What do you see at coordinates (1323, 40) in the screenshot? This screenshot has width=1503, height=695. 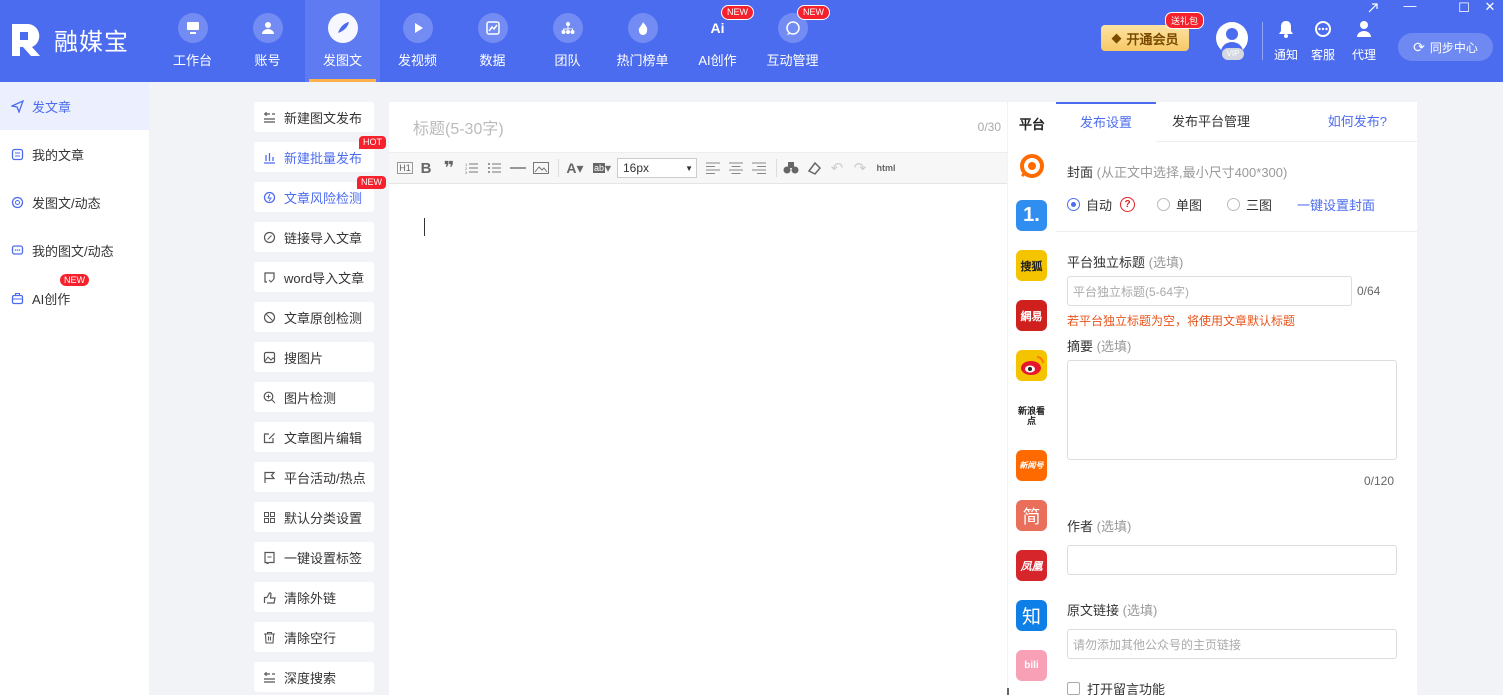 I see `service-button: 客服` at bounding box center [1323, 40].